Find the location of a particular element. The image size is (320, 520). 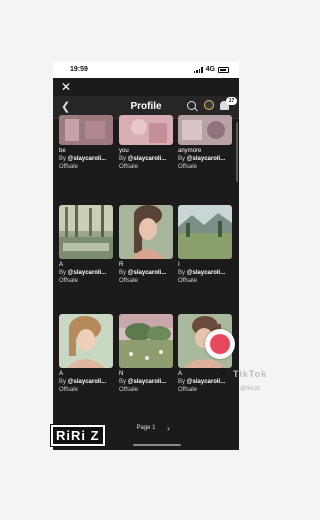

home-indicator is located at coordinates (157, 445).